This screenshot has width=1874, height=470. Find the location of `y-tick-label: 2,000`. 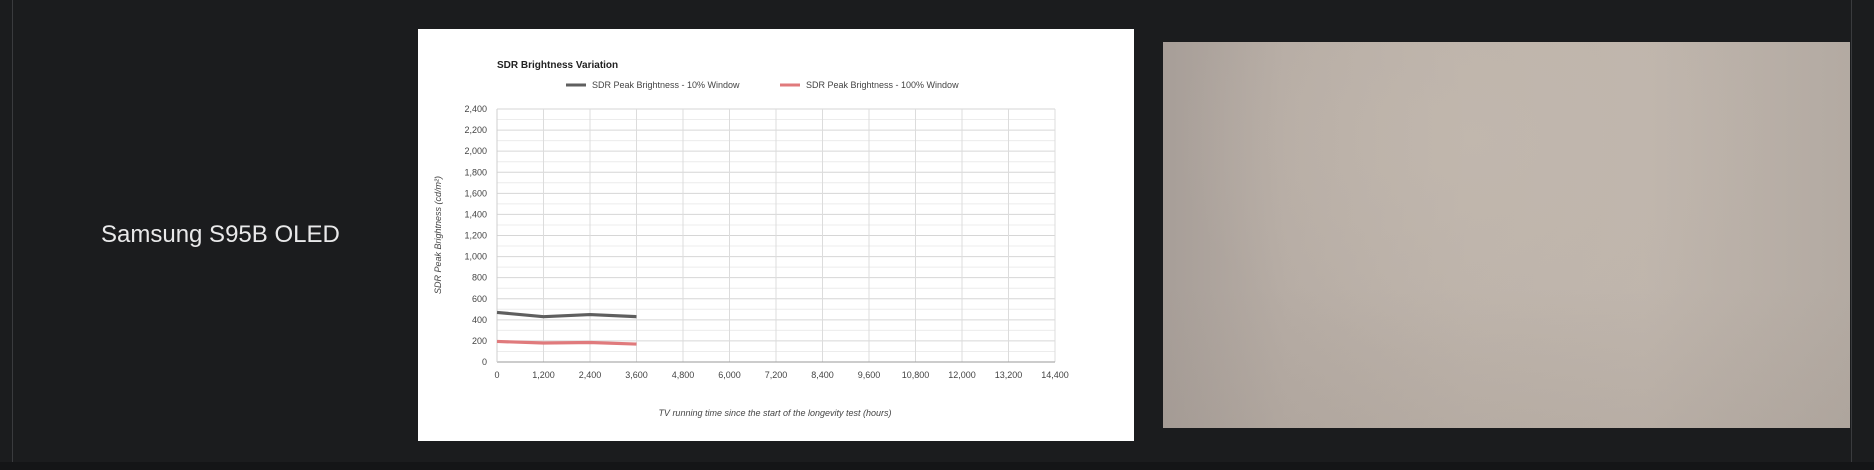

y-tick-label: 2,000 is located at coordinates (475, 151).